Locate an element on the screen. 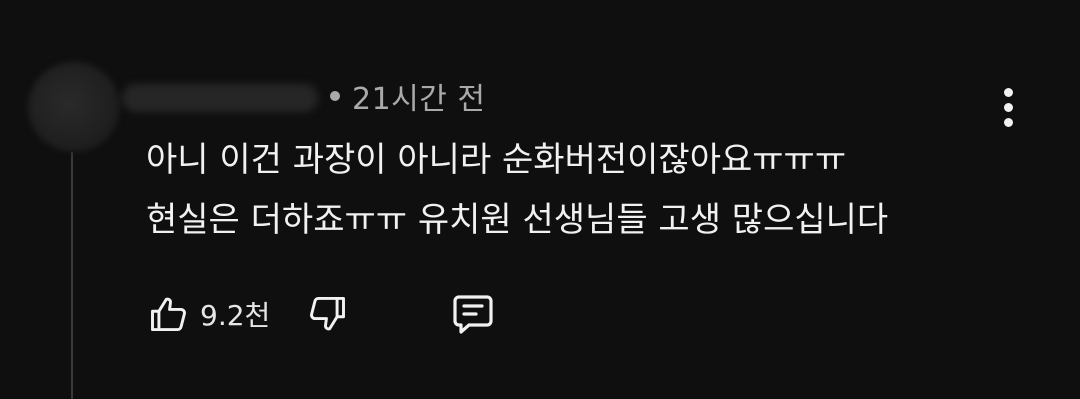 The height and width of the screenshot is (399, 1080). comment-line: 현실은 더하죠ㅠㅠ 유치원 선생님들 고생 많으십니다 is located at coordinates (517, 220).